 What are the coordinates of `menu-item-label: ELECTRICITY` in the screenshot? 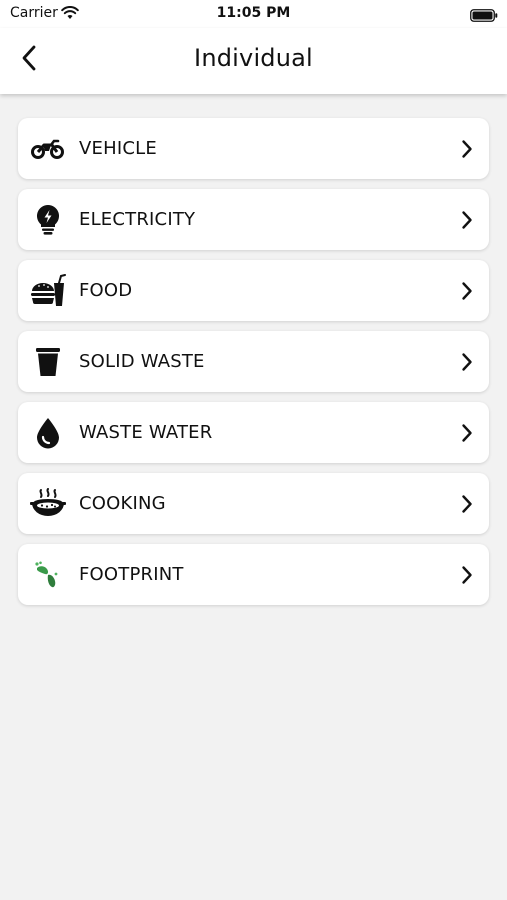 It's located at (137, 219).